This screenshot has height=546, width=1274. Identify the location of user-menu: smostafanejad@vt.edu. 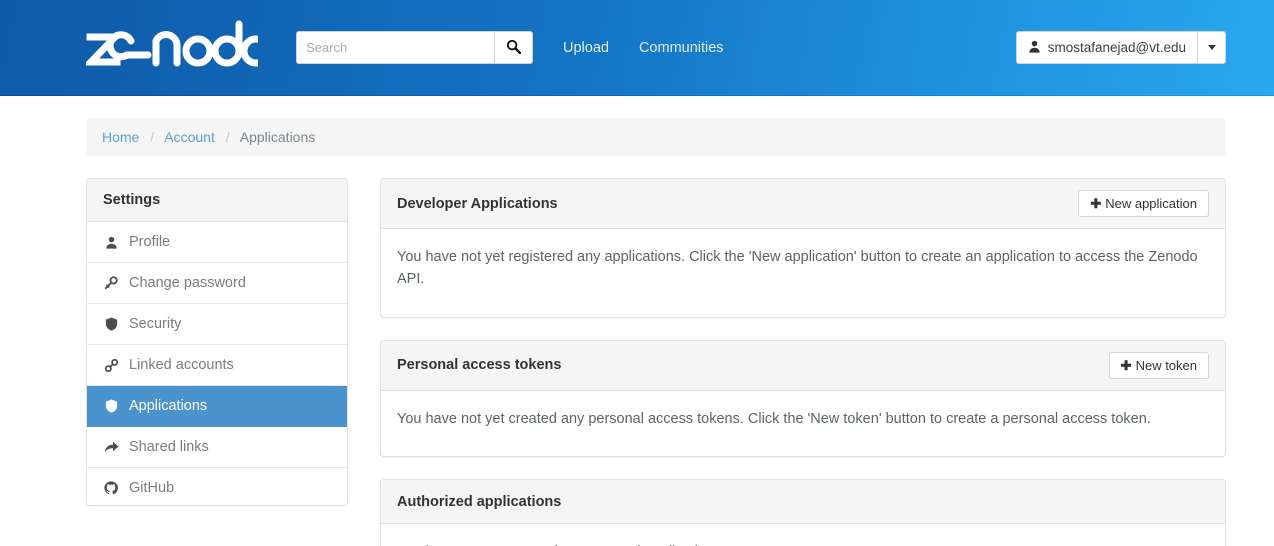
(1120, 47).